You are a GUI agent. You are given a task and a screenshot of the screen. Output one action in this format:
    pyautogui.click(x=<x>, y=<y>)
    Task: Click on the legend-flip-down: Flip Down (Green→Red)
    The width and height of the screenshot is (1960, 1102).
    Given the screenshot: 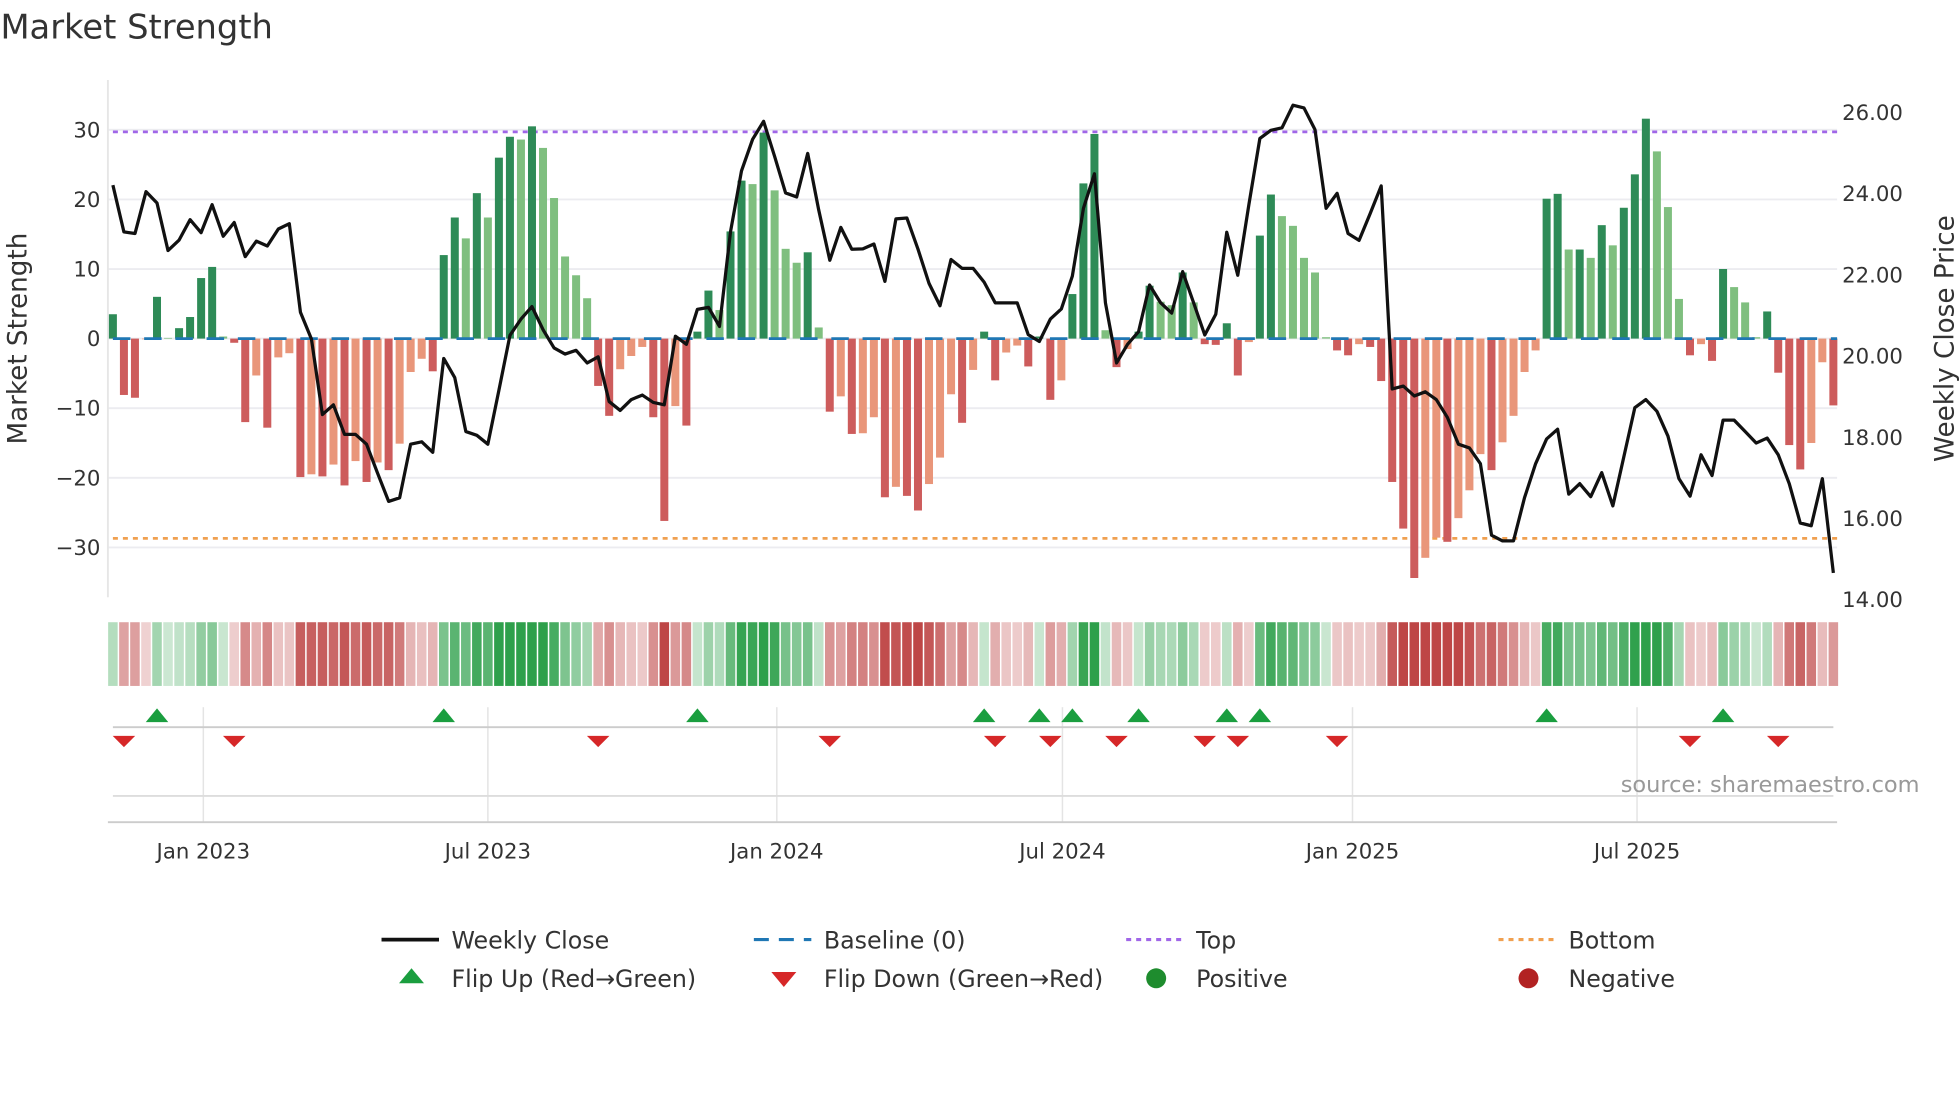 What is the action you would take?
    pyautogui.click(x=963, y=979)
    